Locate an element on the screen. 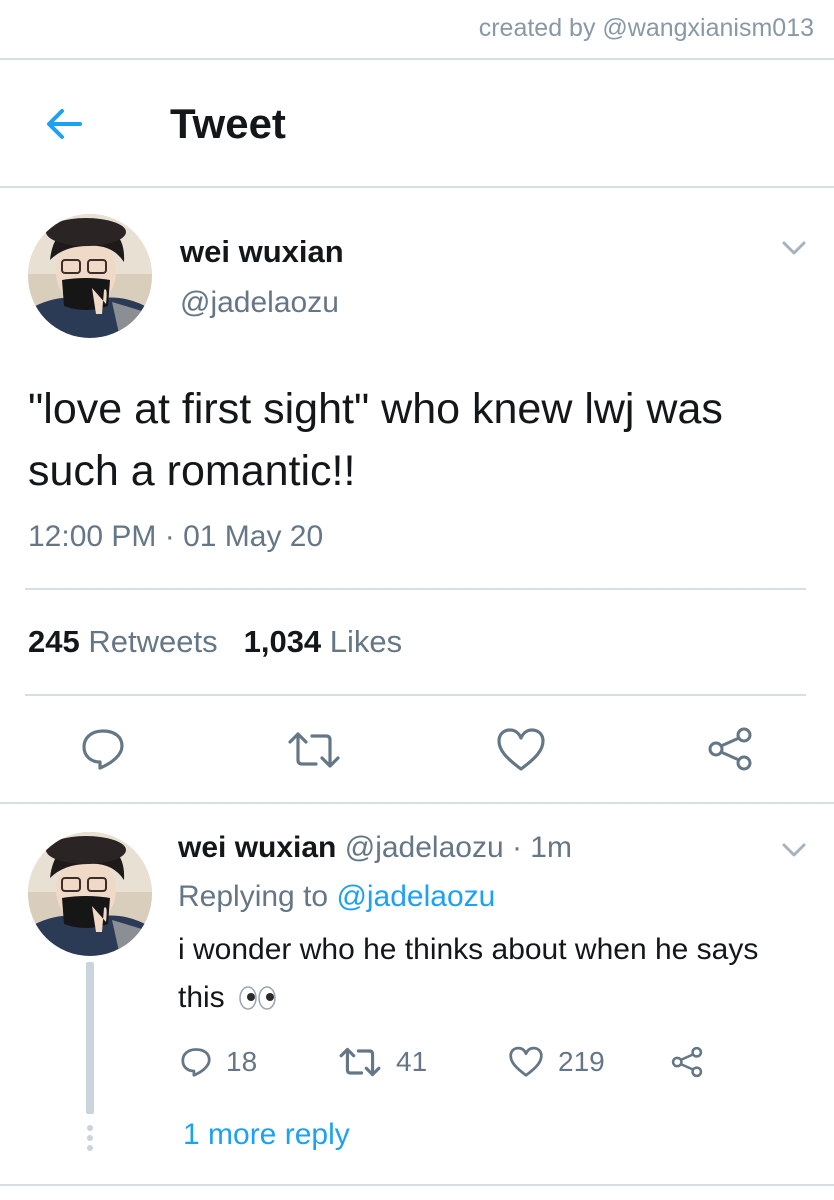  reply-like-action: 219 is located at coordinates (556, 1062).